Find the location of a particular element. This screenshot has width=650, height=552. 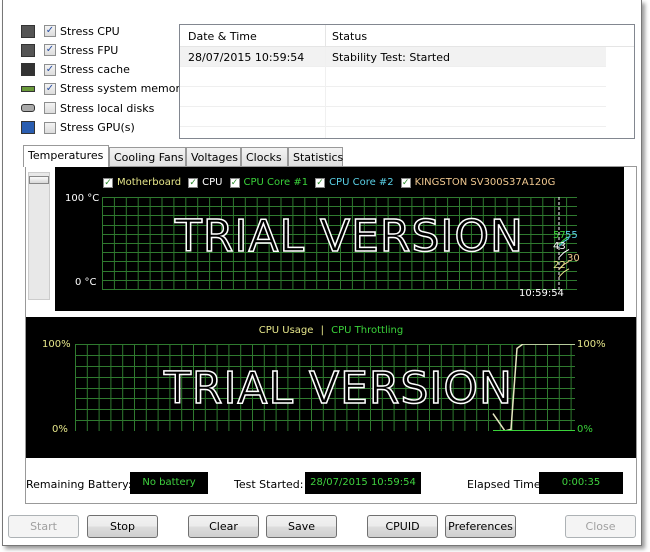

column-status: Status is located at coordinates (349, 36).